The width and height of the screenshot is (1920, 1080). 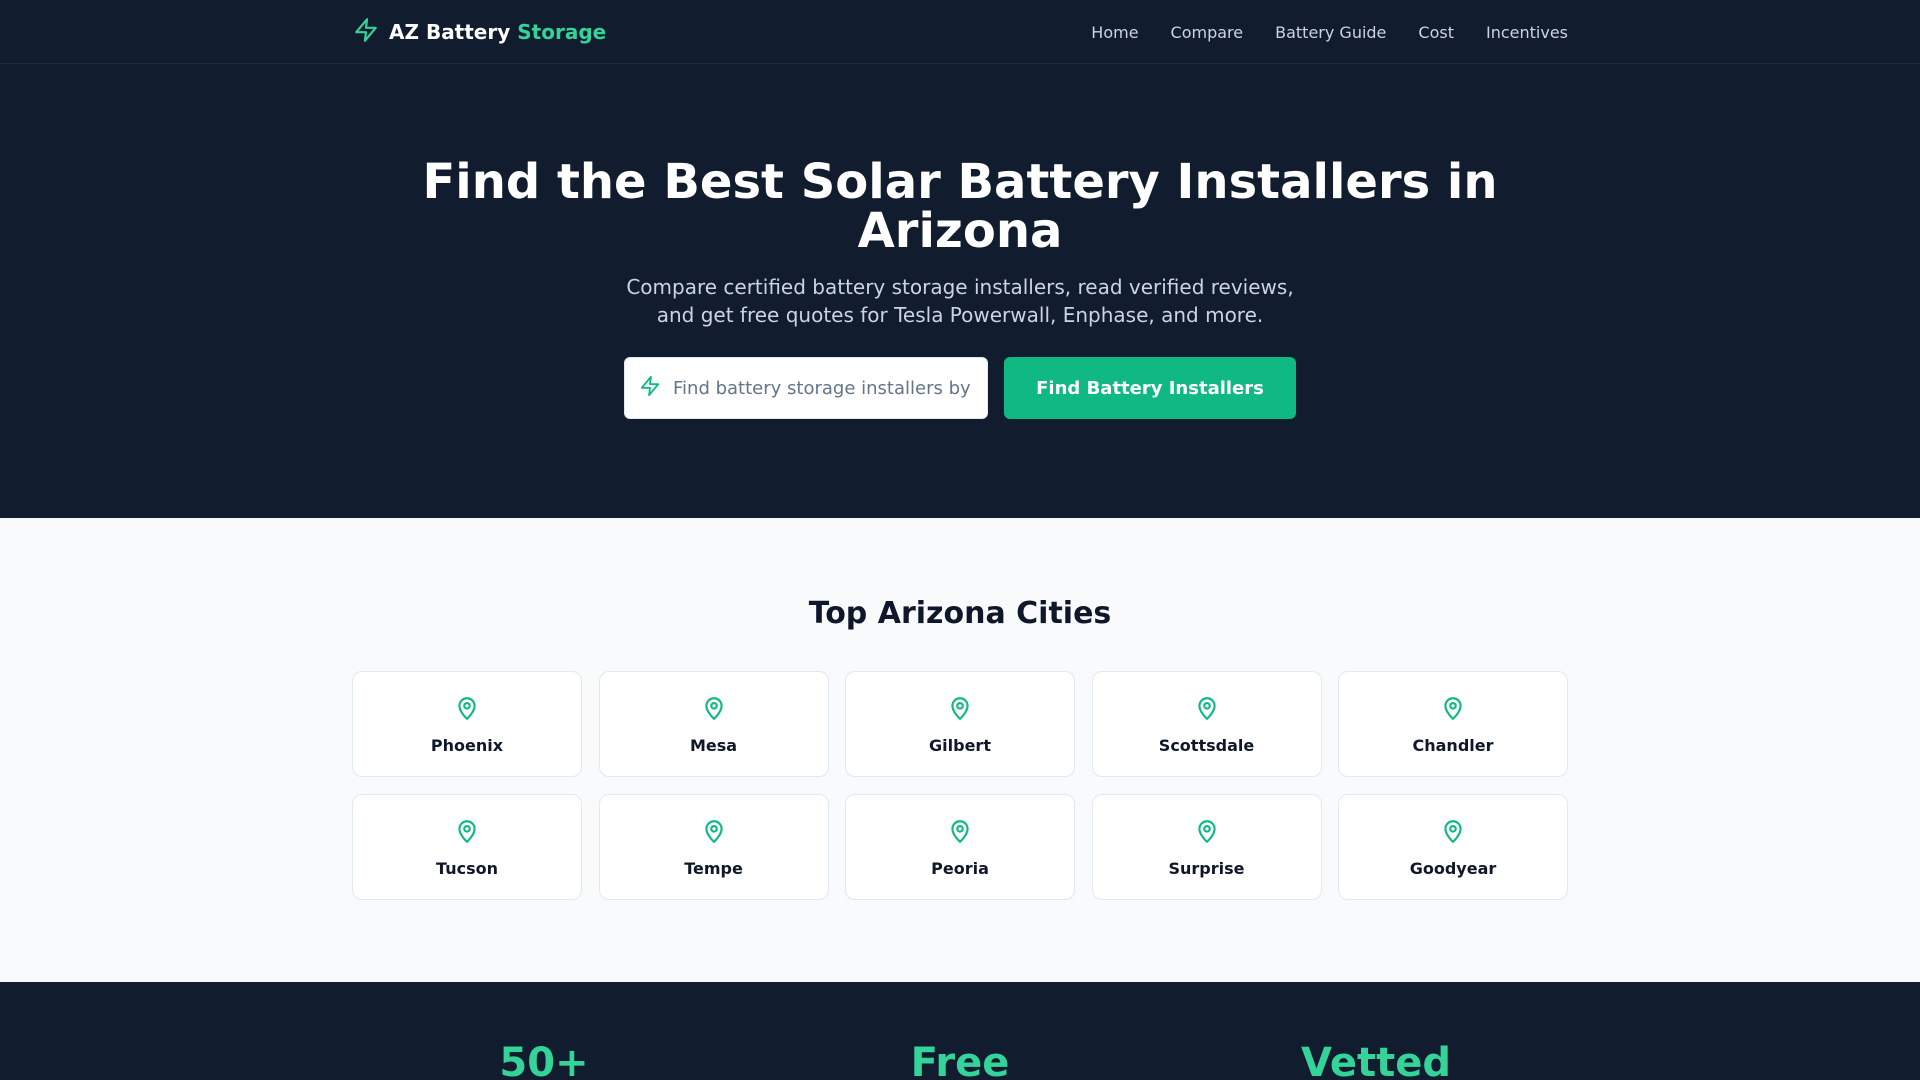 What do you see at coordinates (960, 613) in the screenshot?
I see `cities-heading: Top Arizona Cities` at bounding box center [960, 613].